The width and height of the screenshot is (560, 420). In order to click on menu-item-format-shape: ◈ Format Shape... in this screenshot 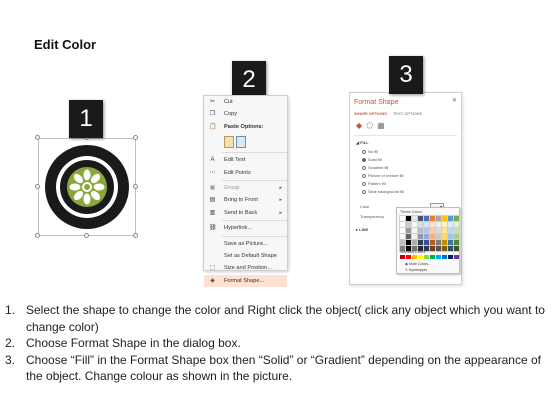, I will do `click(245, 281)`.